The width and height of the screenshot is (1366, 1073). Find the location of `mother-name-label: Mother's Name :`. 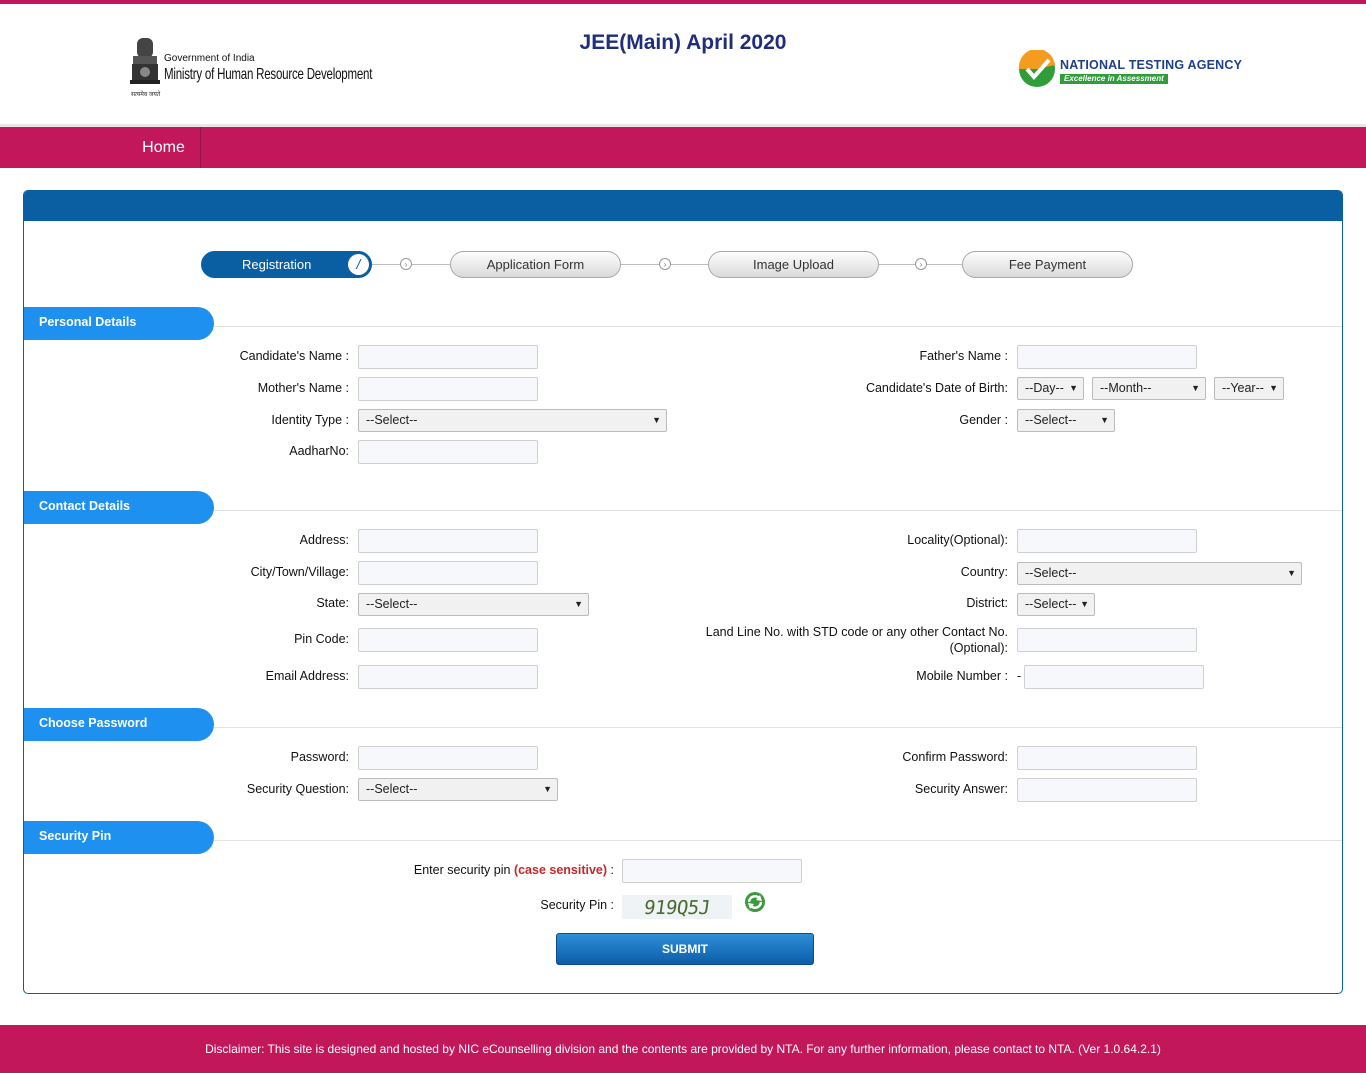

mother-name-label: Mother's Name : is located at coordinates (303, 388).